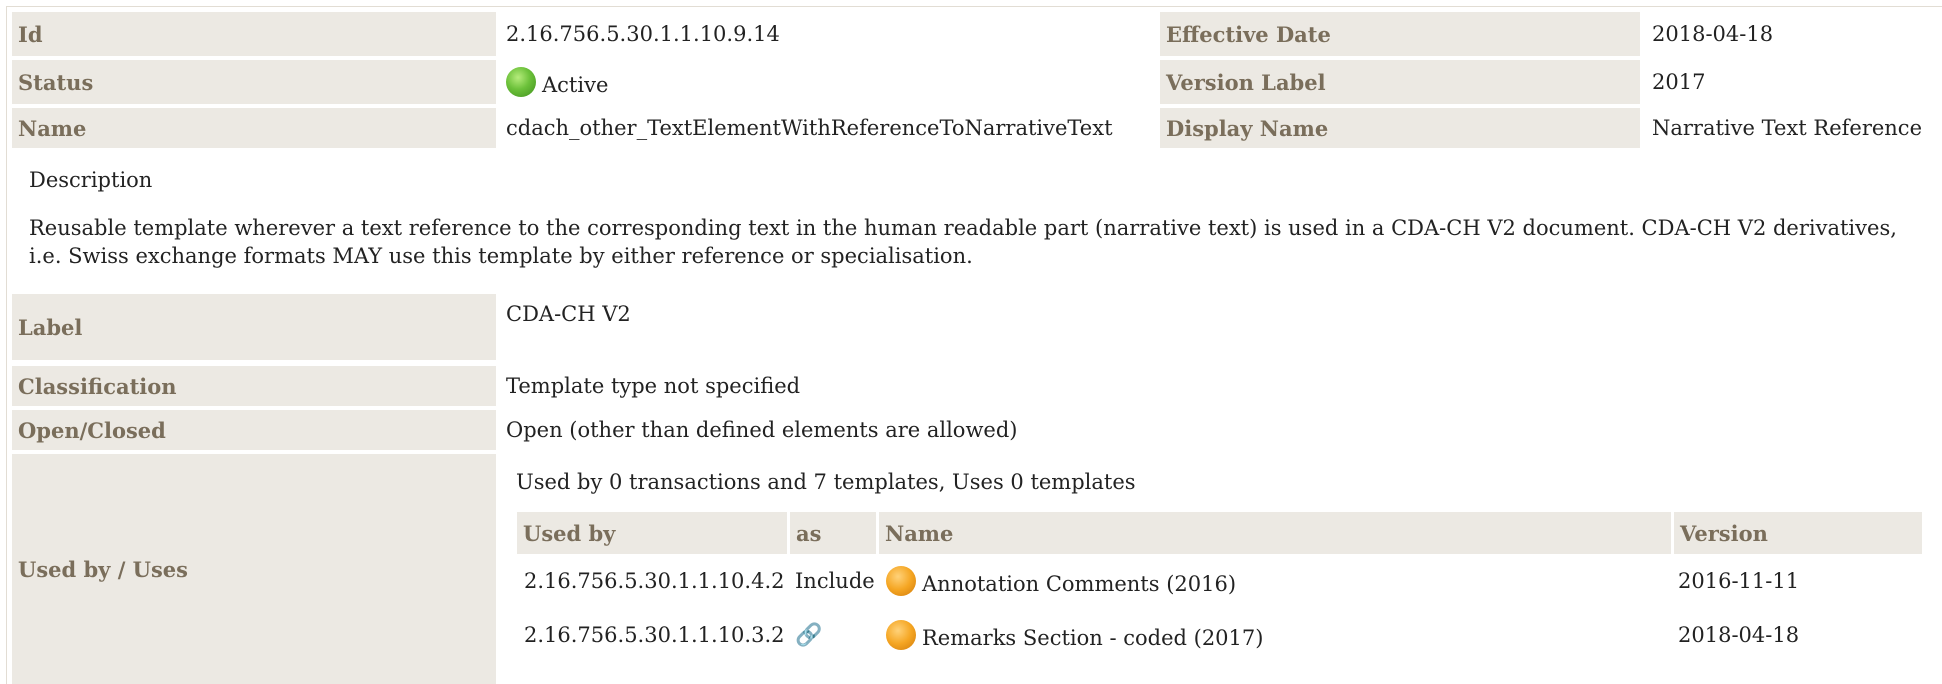 The width and height of the screenshot is (1942, 684). Describe the element at coordinates (254, 327) in the screenshot. I see `label-label: Label` at that location.